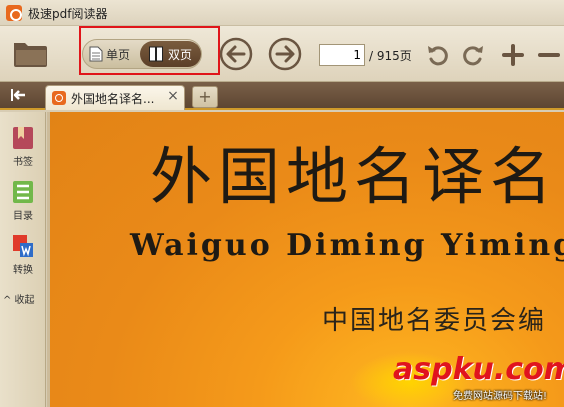  Describe the element at coordinates (14, 13) in the screenshot. I see `app-logo-icon` at that location.